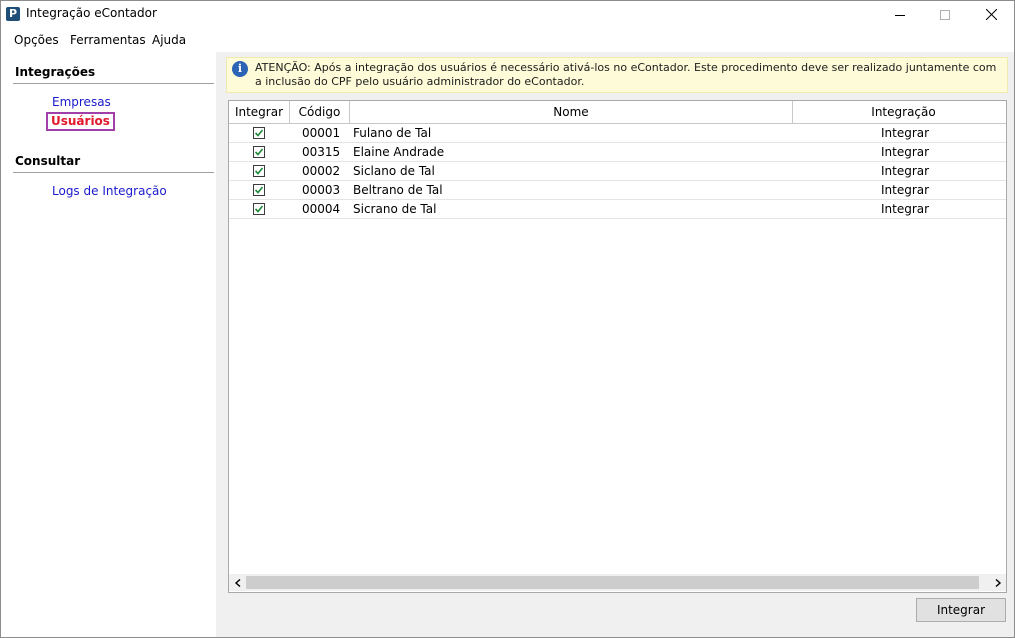  Describe the element at coordinates (320, 112) in the screenshot. I see `column-header-codigo: Código` at that location.